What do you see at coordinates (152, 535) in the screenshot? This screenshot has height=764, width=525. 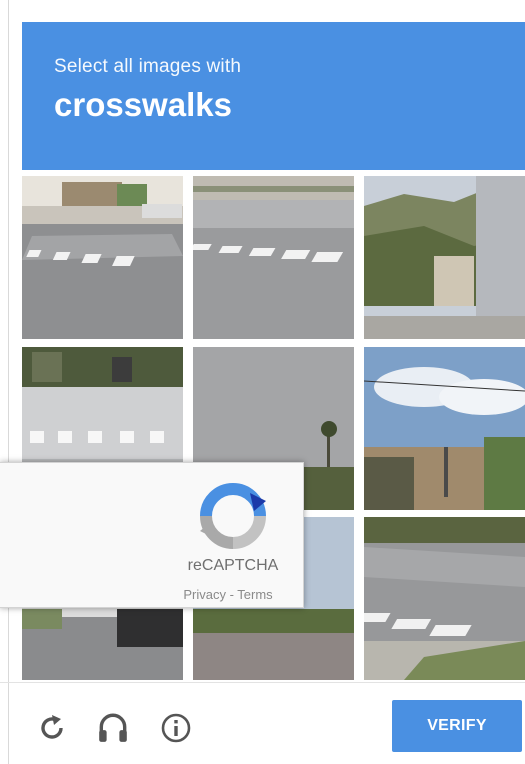 I see `recaptcha-badge: reCAPTCHA Privacy - Terms` at bounding box center [152, 535].